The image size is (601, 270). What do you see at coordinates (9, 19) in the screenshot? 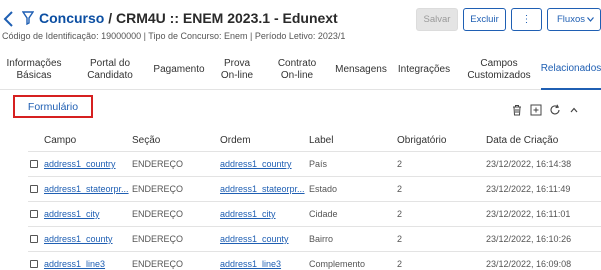
I see `back-arrow-icon` at bounding box center [9, 19].